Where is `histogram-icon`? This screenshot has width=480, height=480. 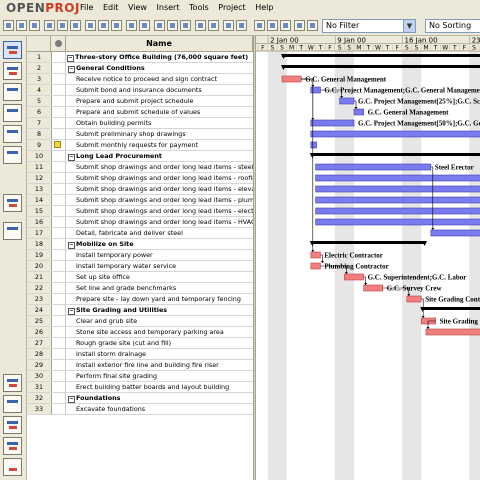
histogram-icon is located at coordinates (12, 383).